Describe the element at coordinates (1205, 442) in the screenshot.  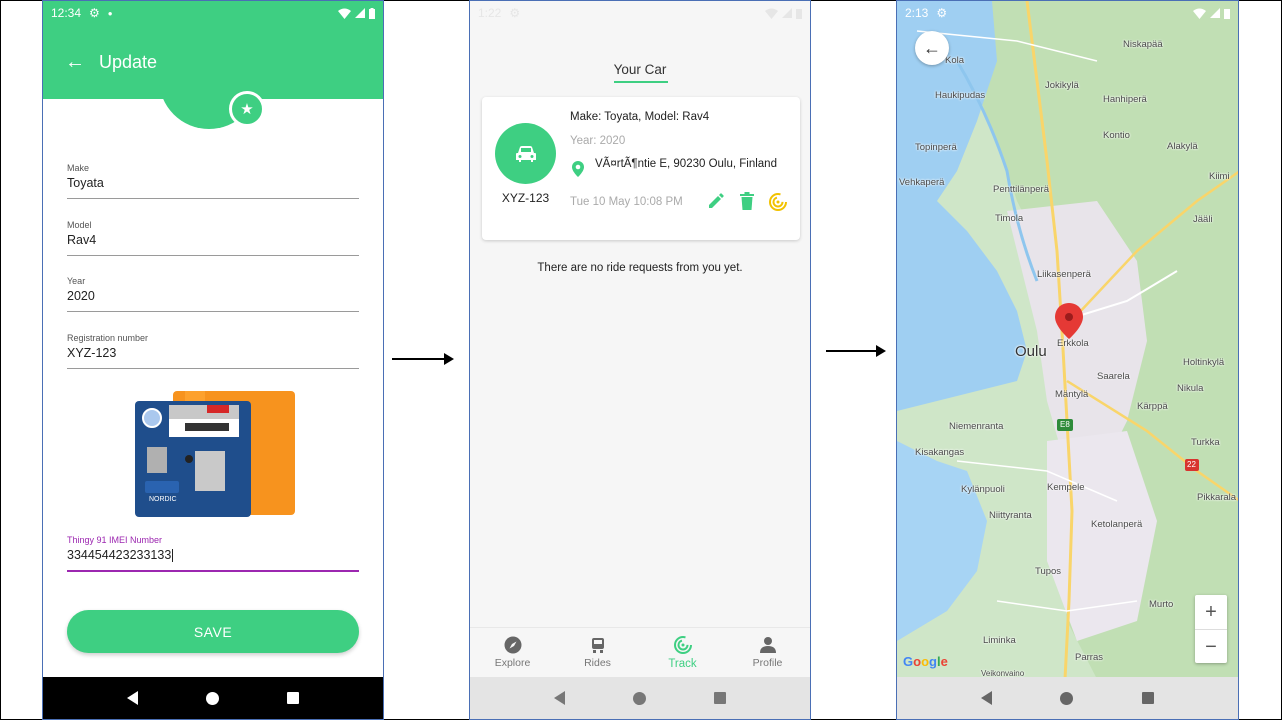
I see `place-label: Turkka` at that location.